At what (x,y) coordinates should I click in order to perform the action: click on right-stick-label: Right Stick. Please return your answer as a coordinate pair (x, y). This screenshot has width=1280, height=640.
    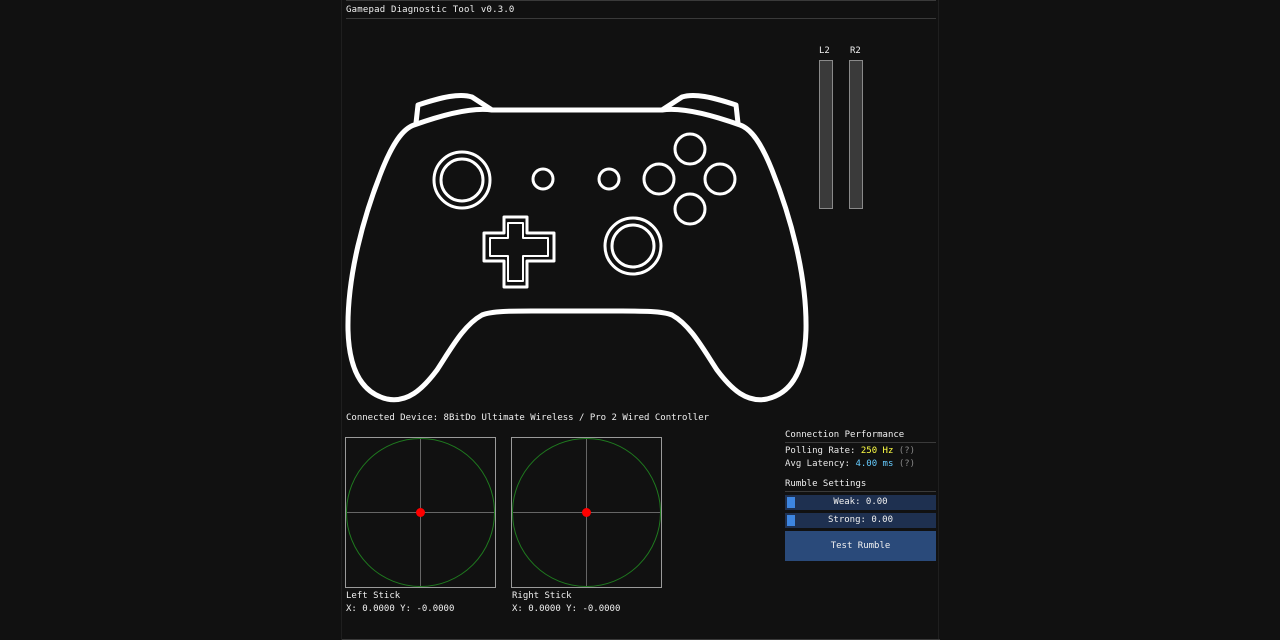
    Looking at the image, I should click on (542, 596).